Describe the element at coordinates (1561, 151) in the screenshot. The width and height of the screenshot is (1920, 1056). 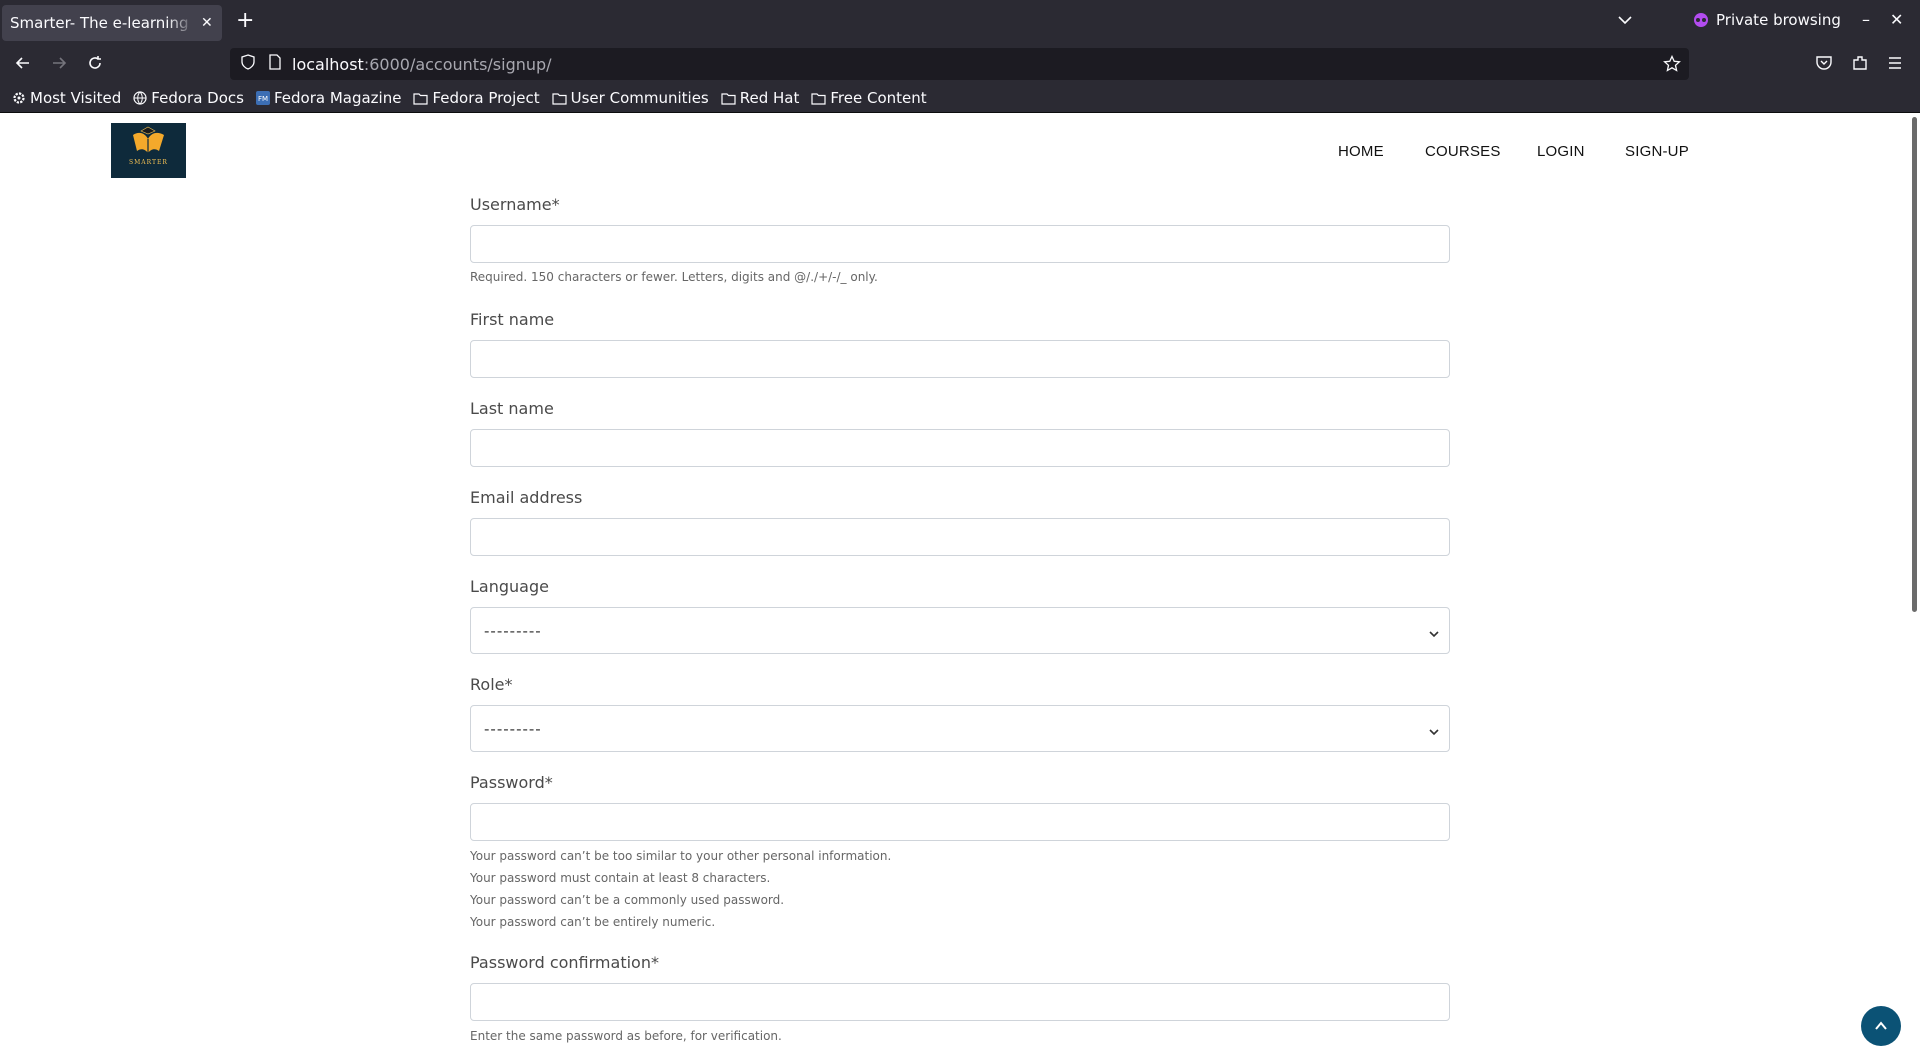
I see `nav-login: LOGIN` at that location.